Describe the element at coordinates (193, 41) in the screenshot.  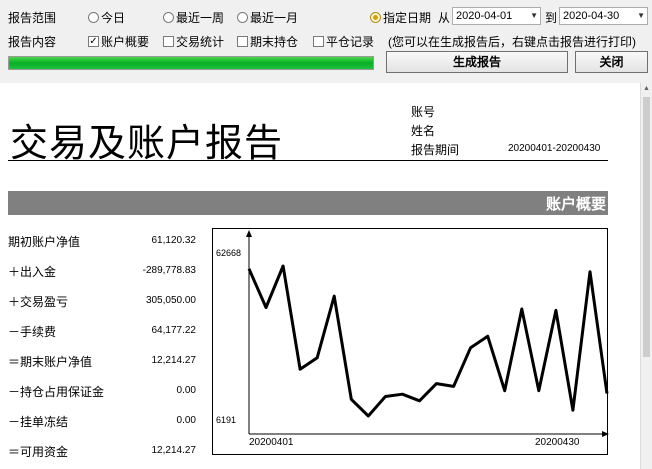
I see `check-trade-stats: 交易统计` at that location.